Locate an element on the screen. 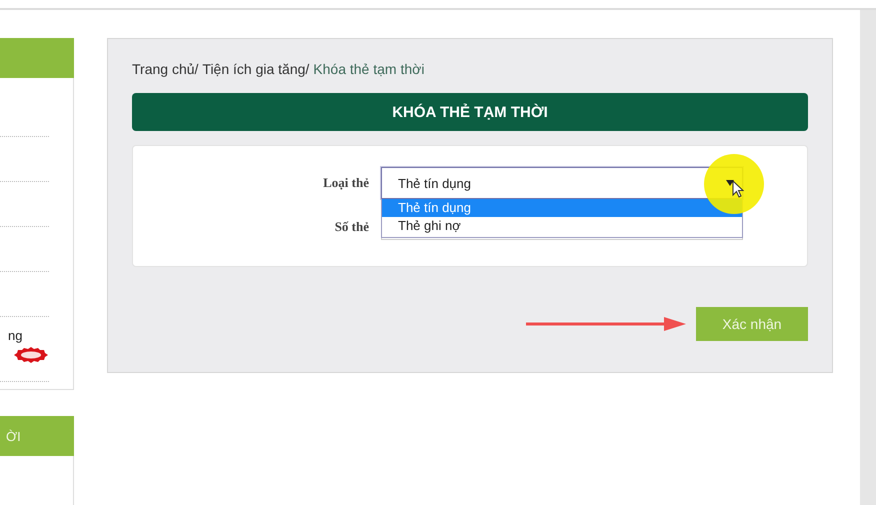  field-label: Số thẻ is located at coordinates (351, 227).